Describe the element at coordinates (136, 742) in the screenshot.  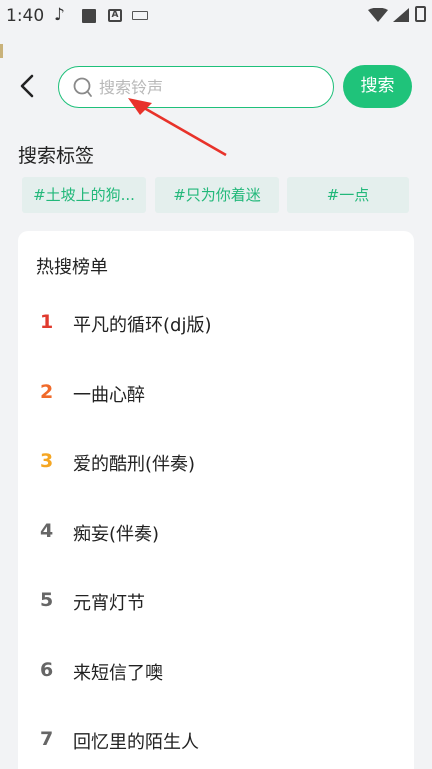
I see `song-name: 回忆里的陌生人` at that location.